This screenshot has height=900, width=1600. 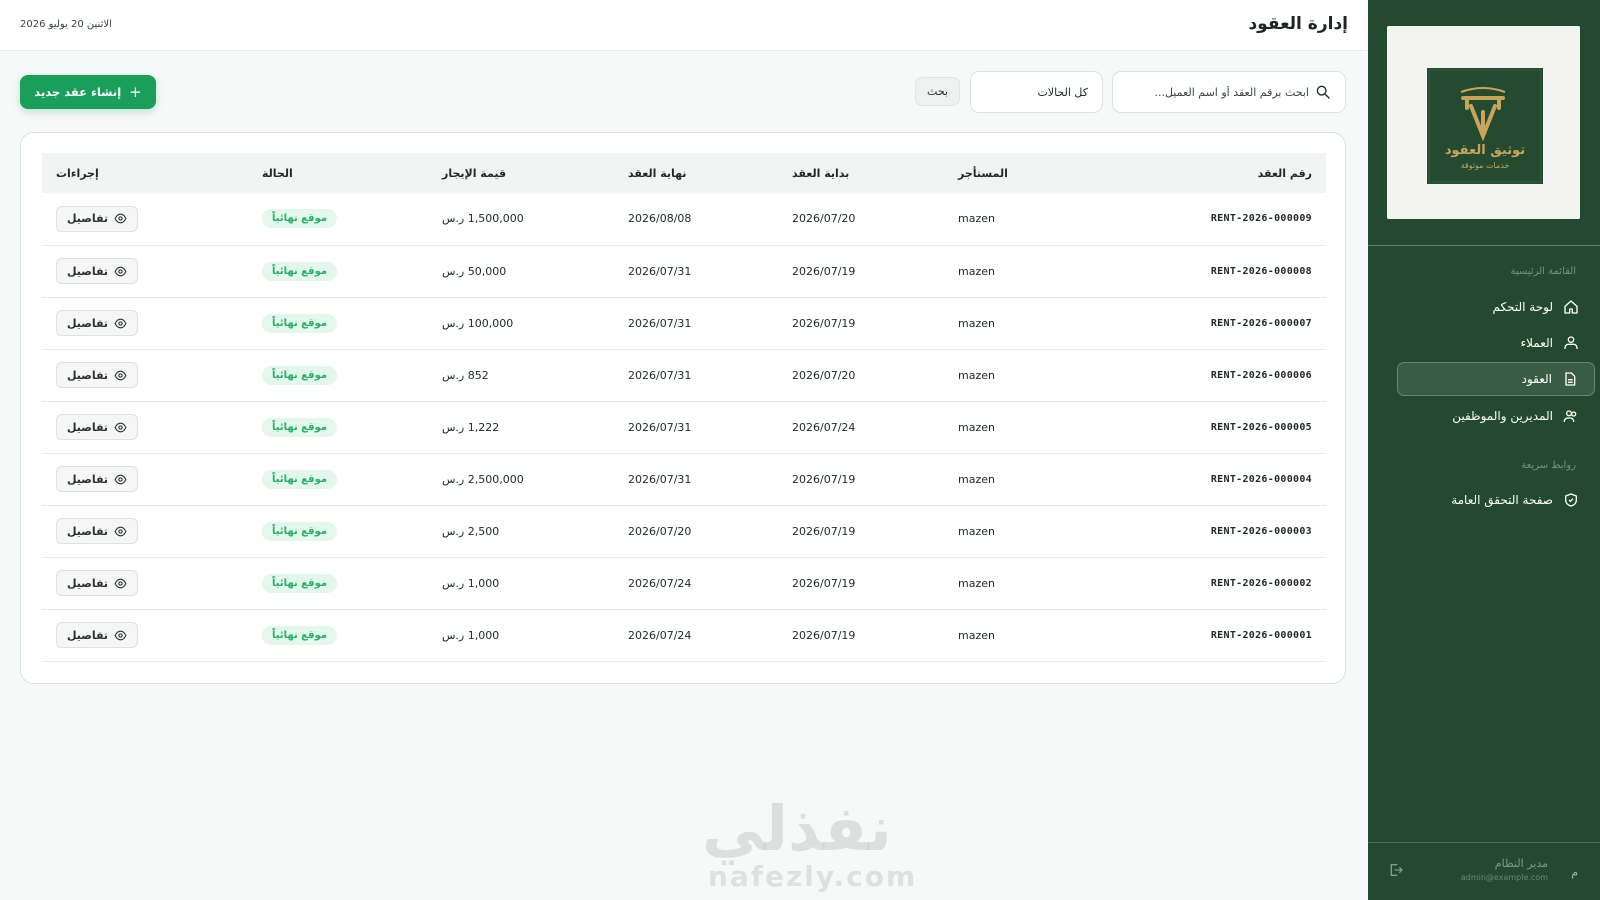 I want to click on rent-value: 2,500 ر.س, so click(x=521, y=531).